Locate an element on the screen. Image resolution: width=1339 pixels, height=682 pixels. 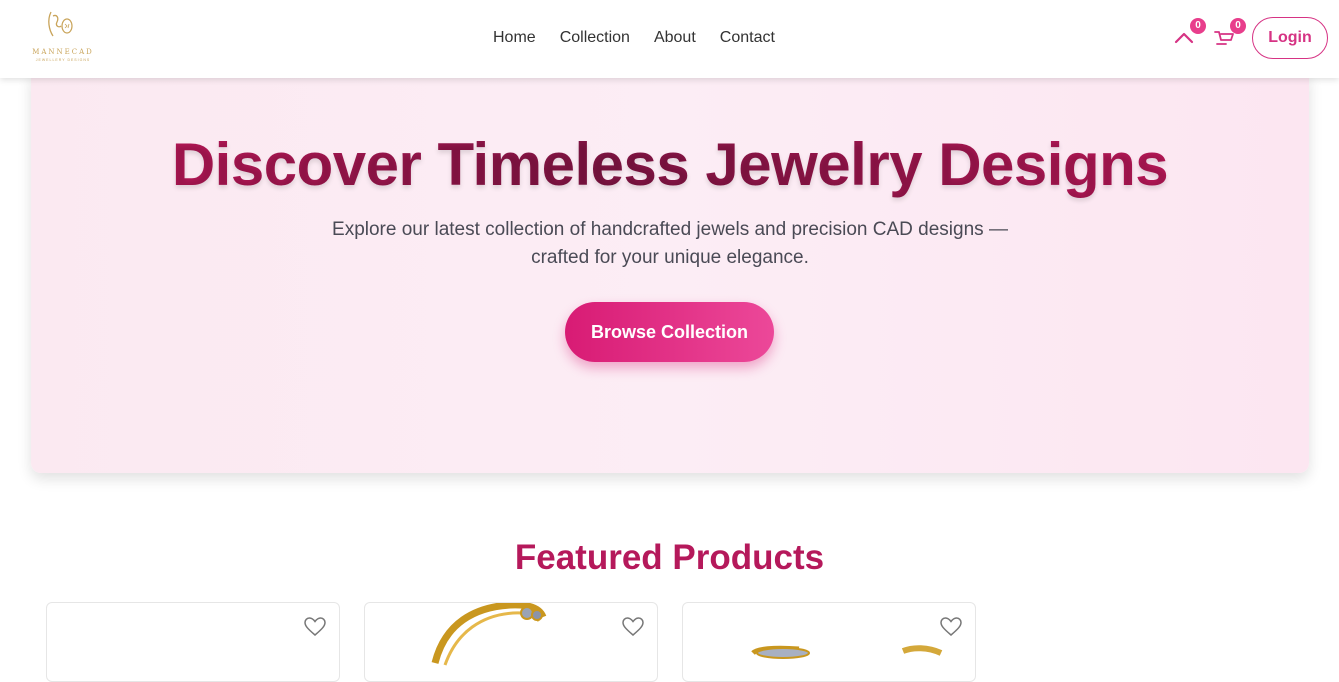
logo-text: MANNECAD is located at coordinates (63, 52).